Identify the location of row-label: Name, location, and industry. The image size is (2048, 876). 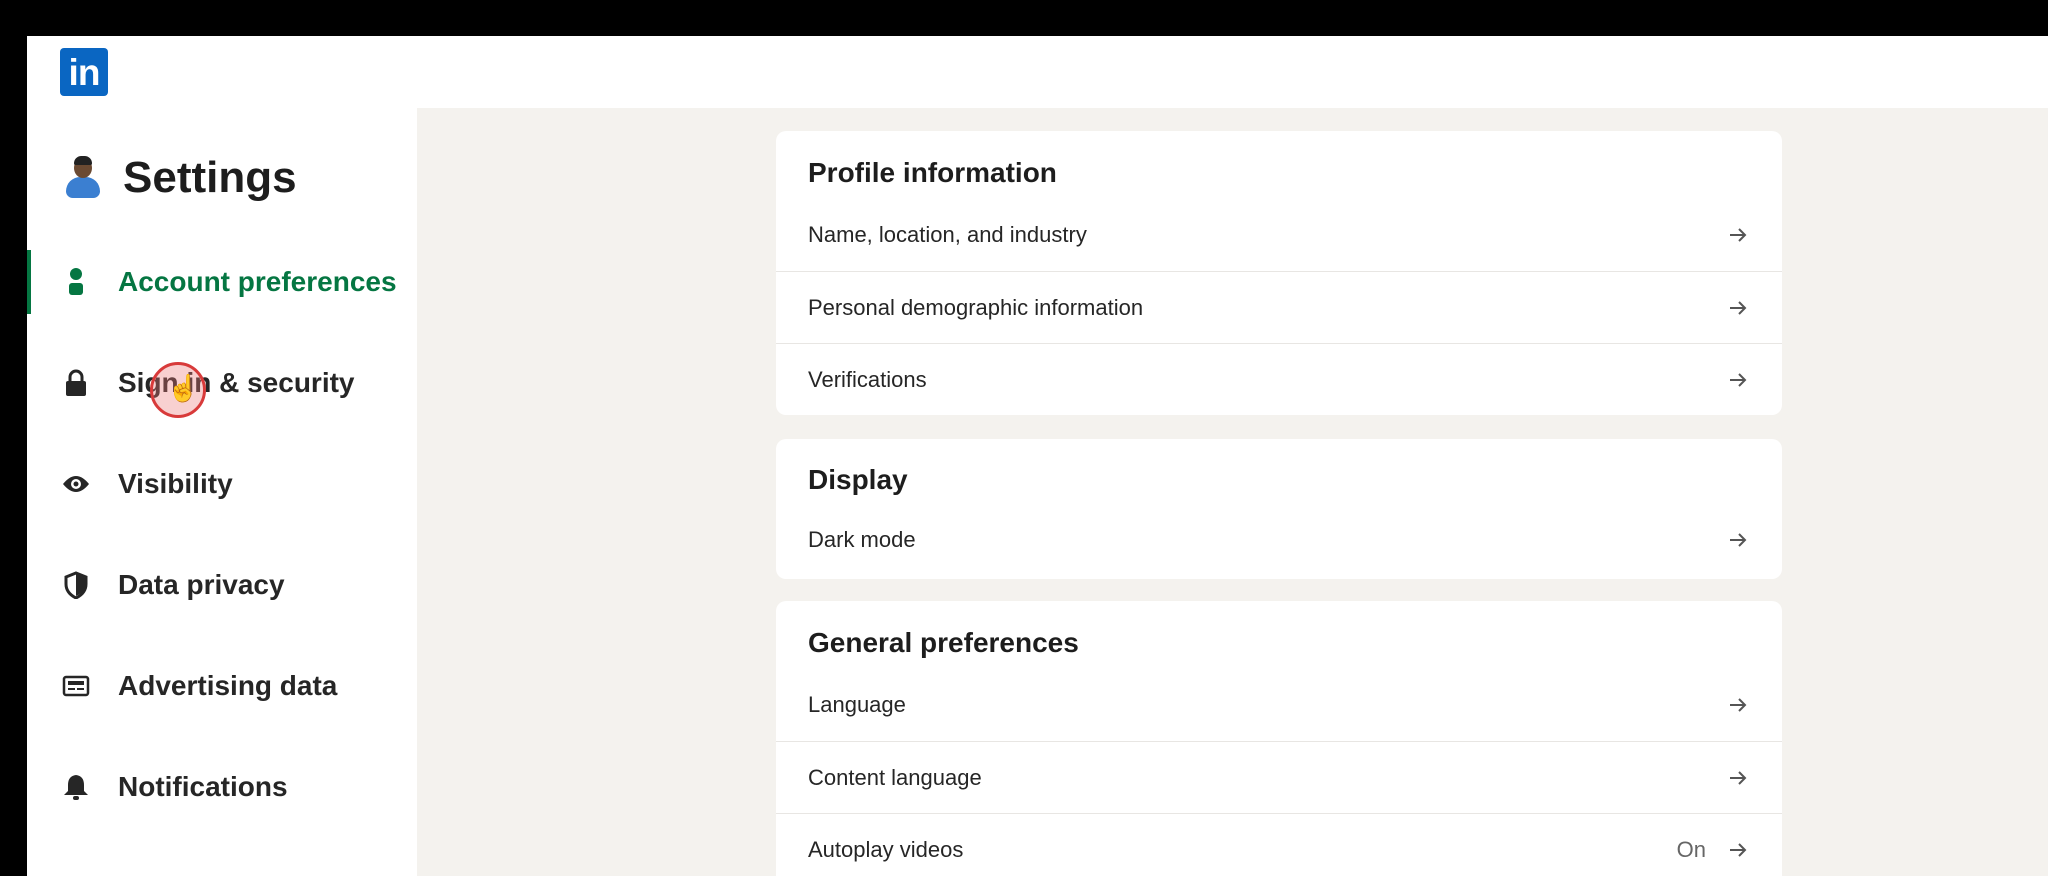
(947, 234).